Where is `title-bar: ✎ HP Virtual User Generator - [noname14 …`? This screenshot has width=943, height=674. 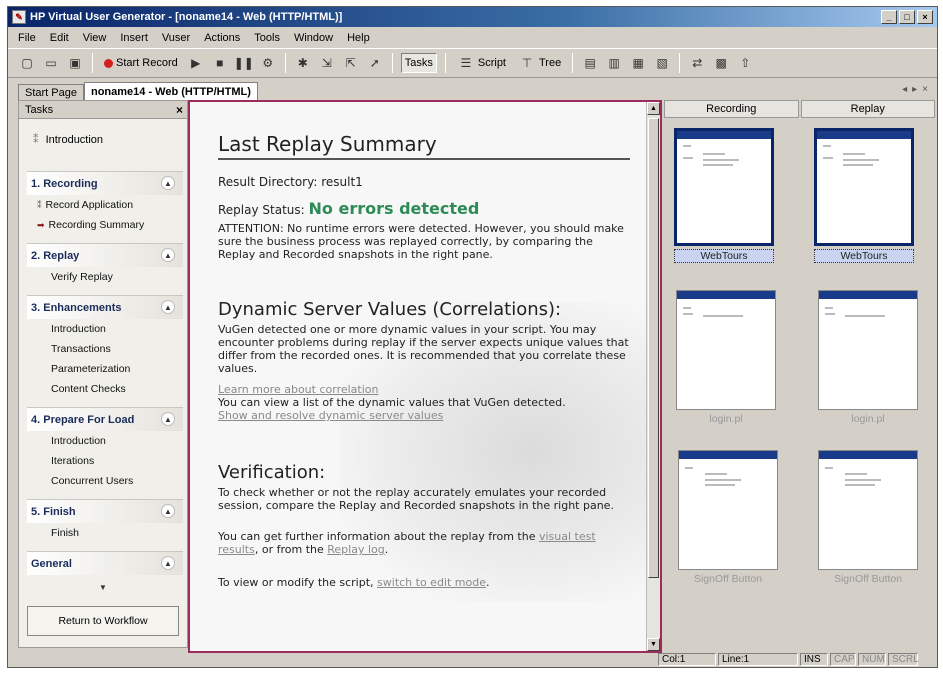 title-bar: ✎ HP Virtual User Generator - [noname14 … is located at coordinates (472, 17).